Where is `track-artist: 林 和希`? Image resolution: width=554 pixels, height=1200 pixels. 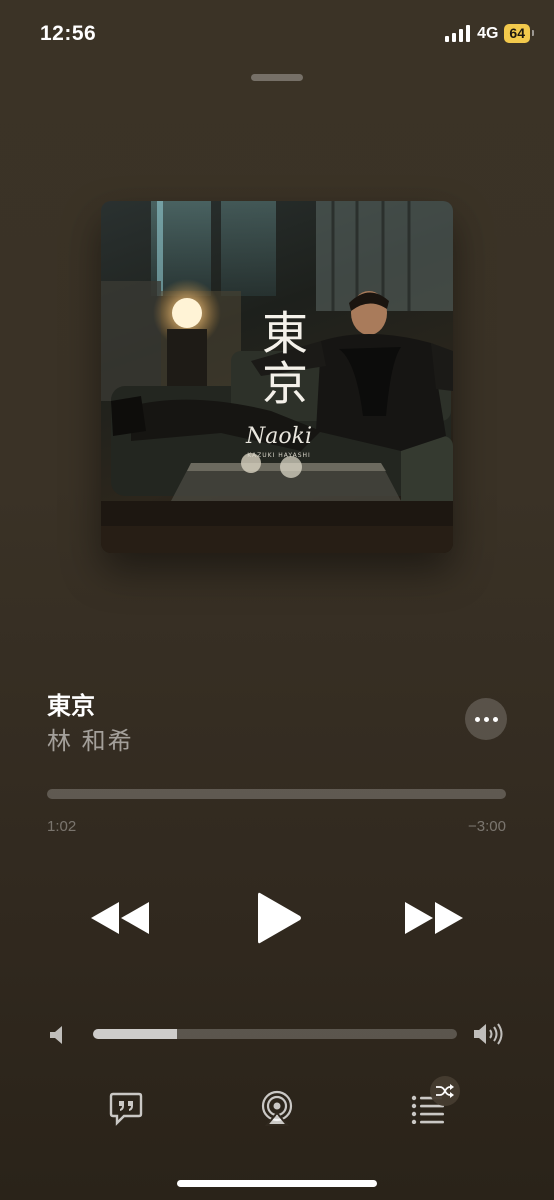
track-artist: 林 和希 is located at coordinates (90, 738).